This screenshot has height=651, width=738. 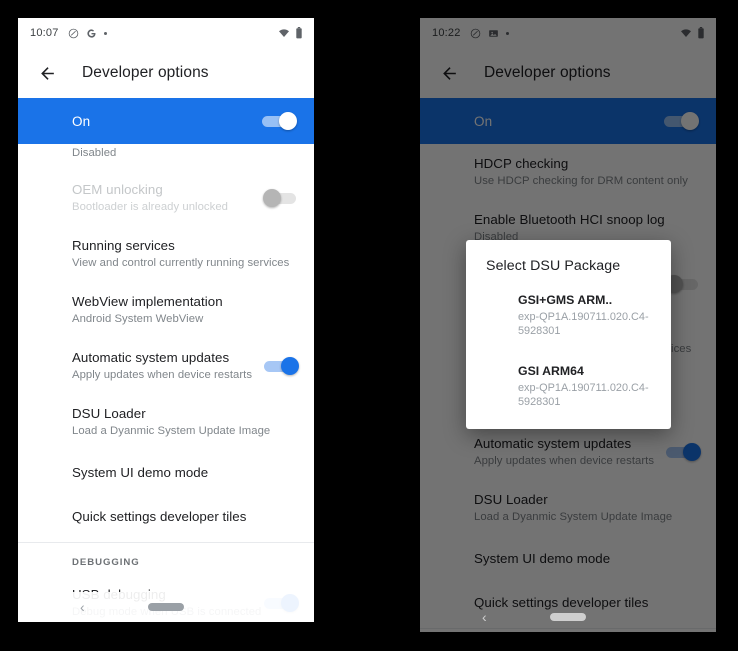 I want to click on row-title: OEM unlocking, so click(x=117, y=189).